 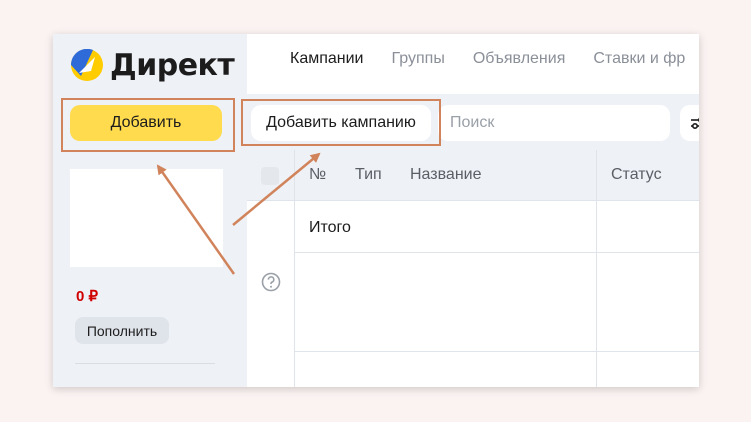 I want to click on annotation-arrows, so click(x=238, y=213).